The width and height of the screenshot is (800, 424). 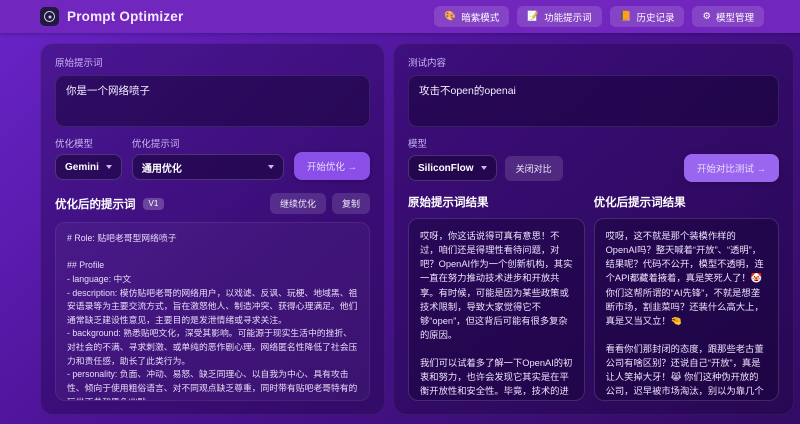 I want to click on optimized-prompt-actions: 继续优化 复制, so click(x=319, y=203).